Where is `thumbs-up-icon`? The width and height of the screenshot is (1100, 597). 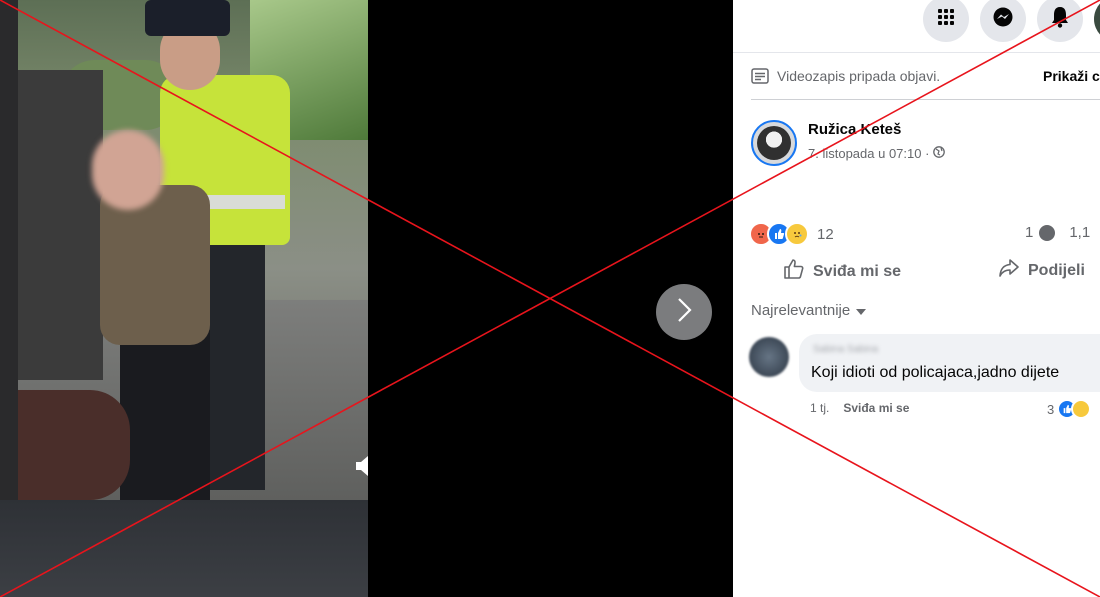
thumbs-up-icon is located at coordinates (794, 271).